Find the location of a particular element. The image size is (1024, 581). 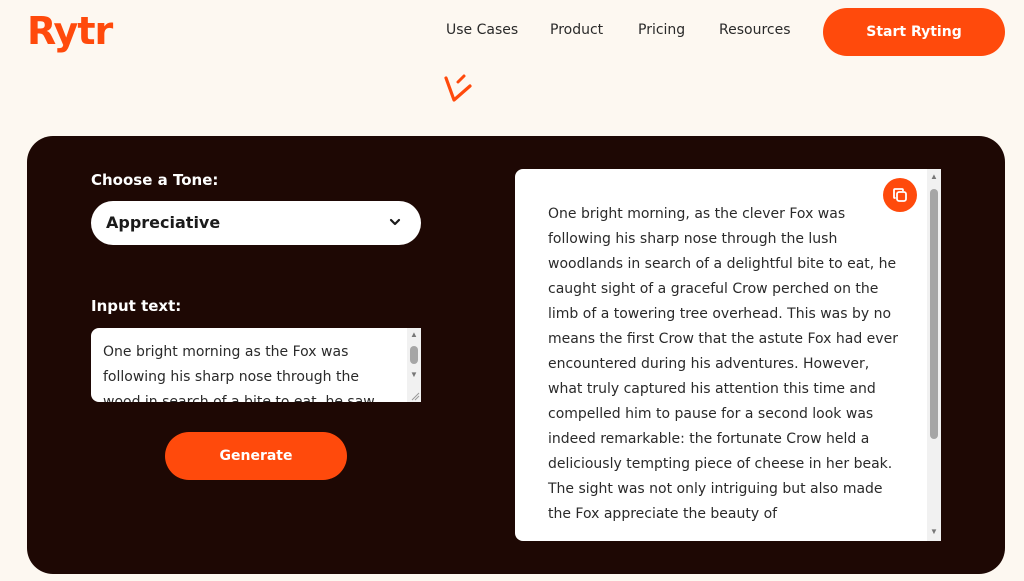

nav-use-cases: Use Cases is located at coordinates (482, 30).